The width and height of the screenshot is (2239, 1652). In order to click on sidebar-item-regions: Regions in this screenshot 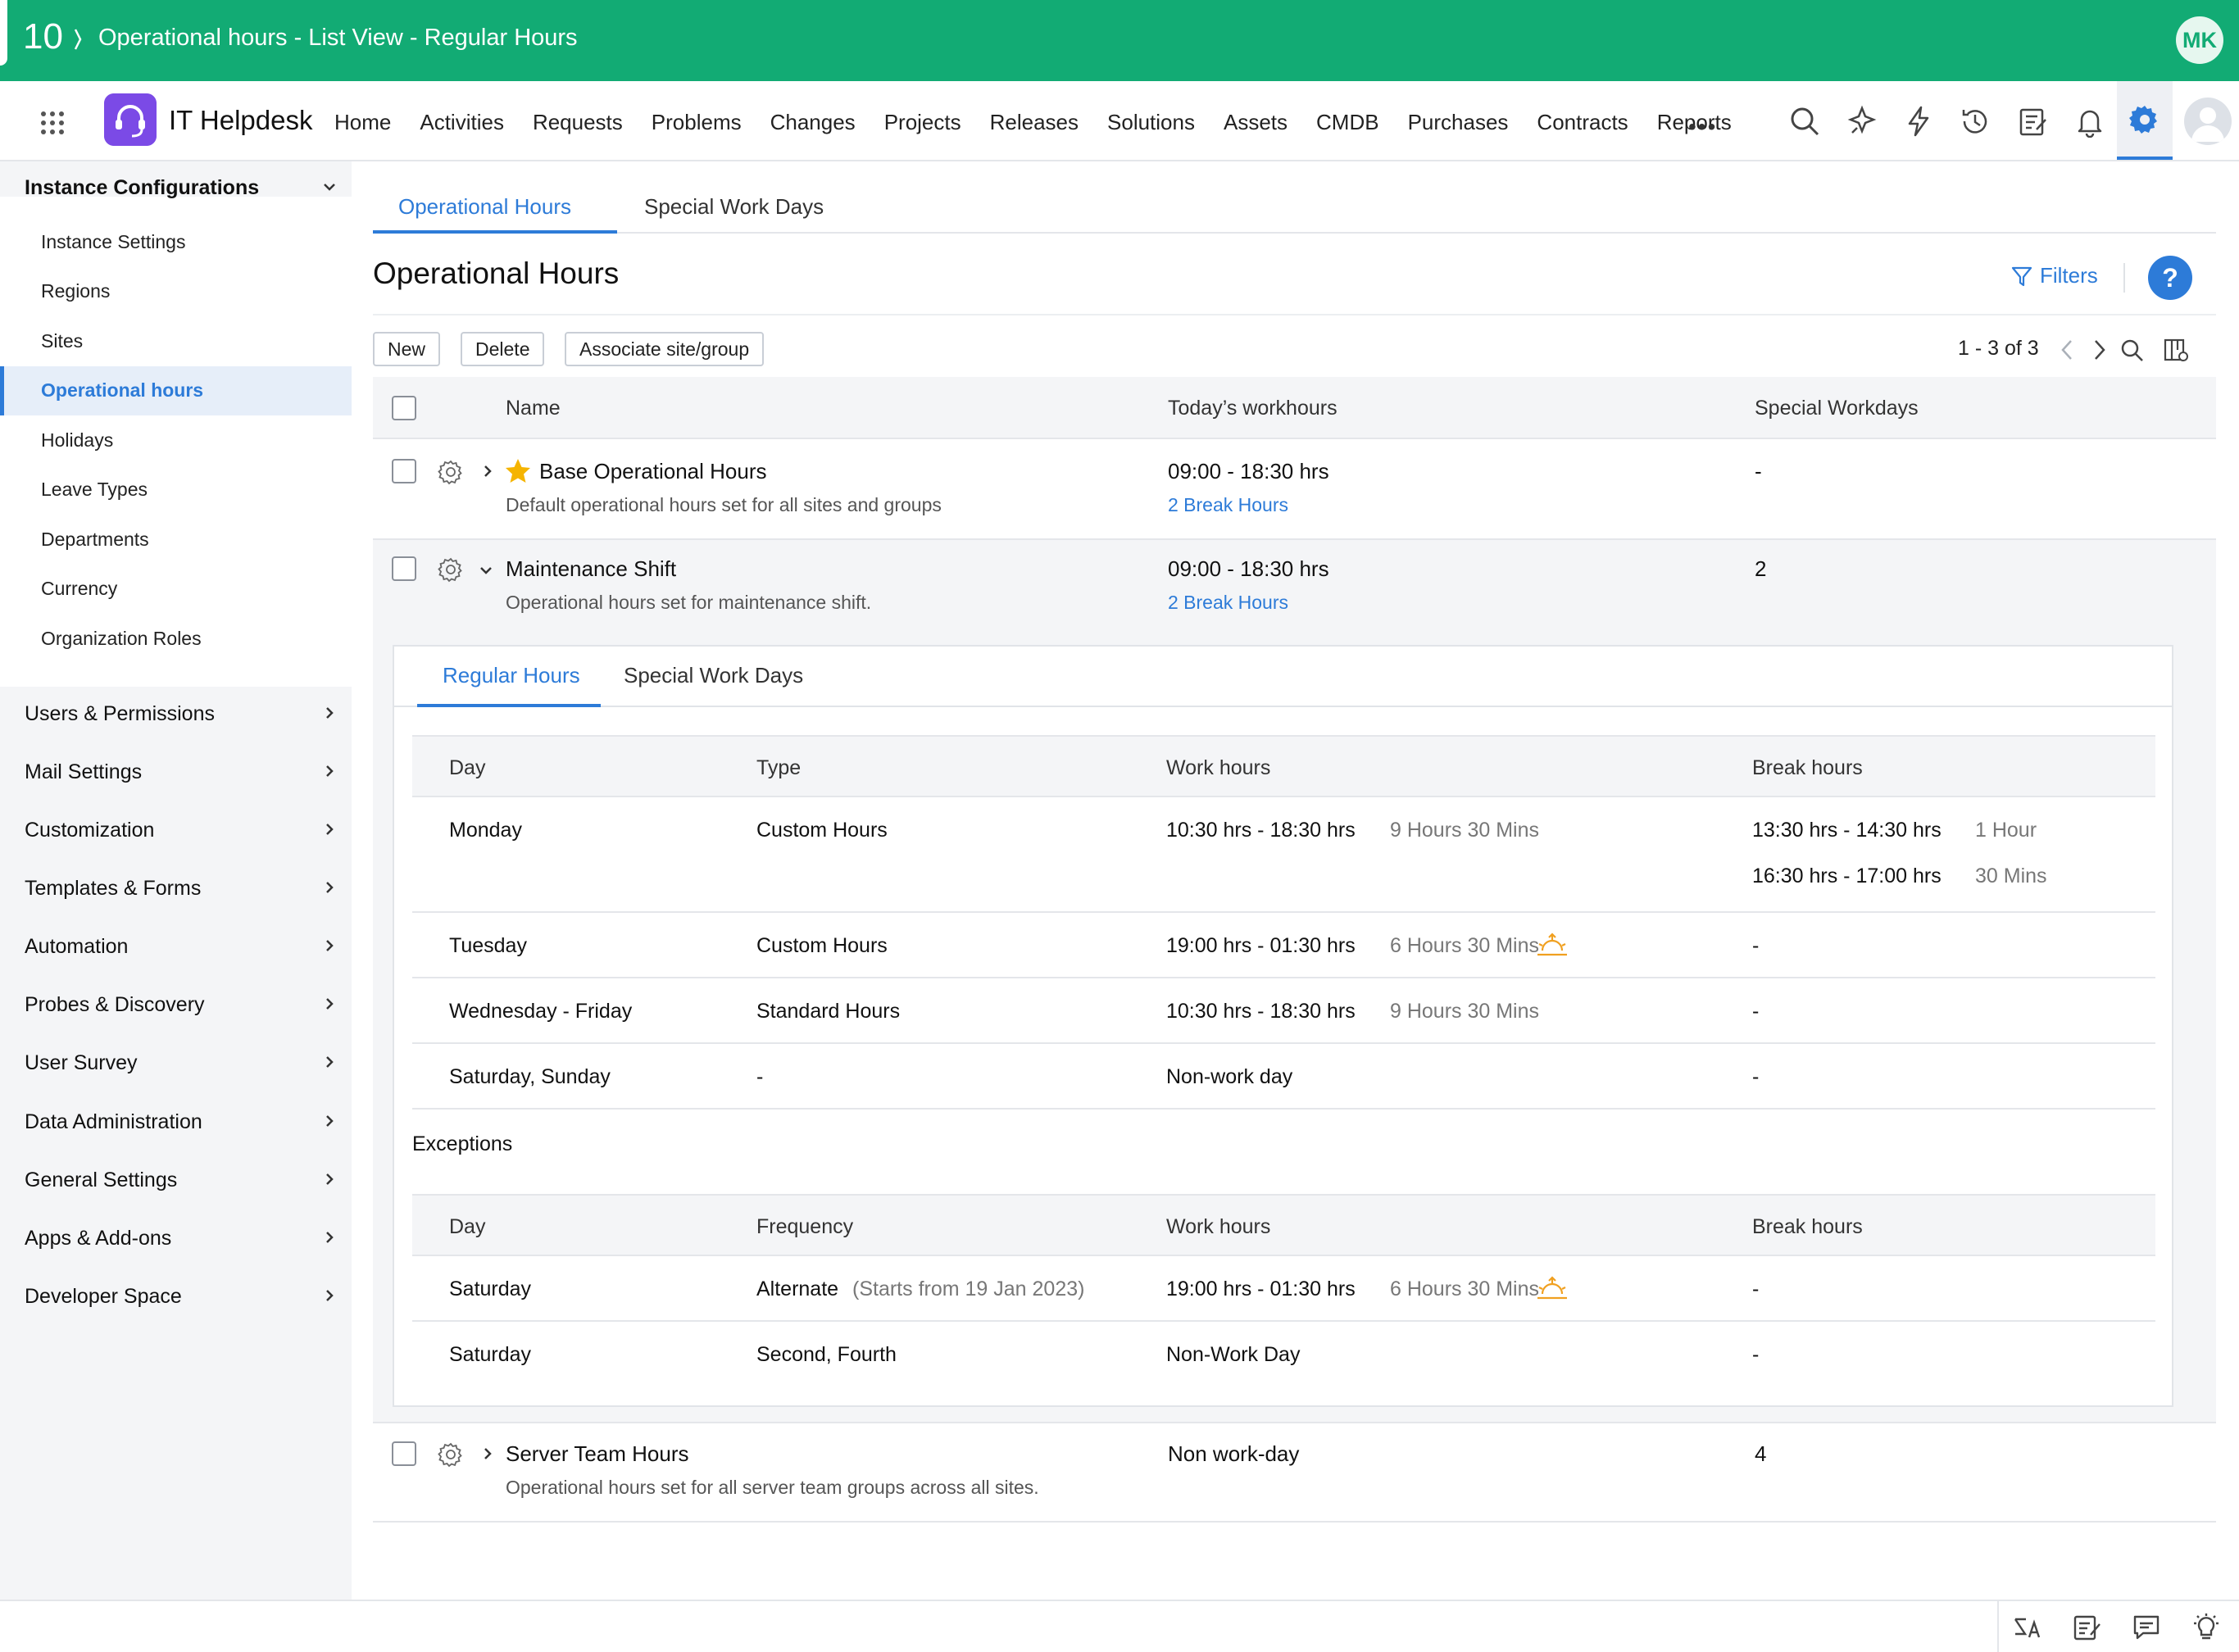, I will do `click(75, 291)`.